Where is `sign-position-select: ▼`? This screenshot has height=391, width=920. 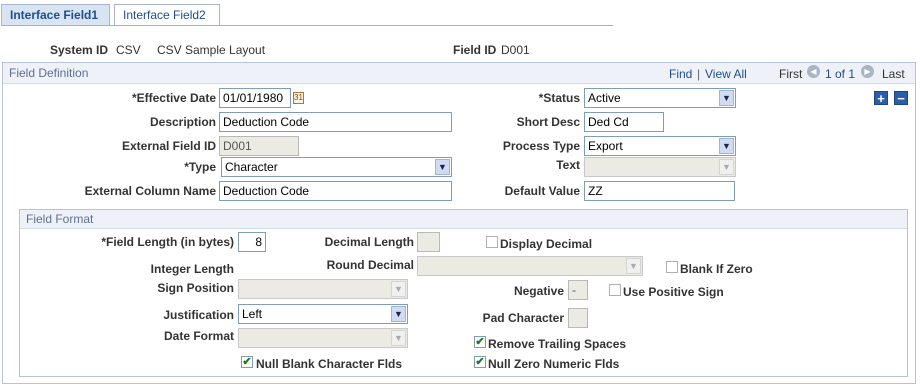
sign-position-select: ▼ is located at coordinates (323, 289).